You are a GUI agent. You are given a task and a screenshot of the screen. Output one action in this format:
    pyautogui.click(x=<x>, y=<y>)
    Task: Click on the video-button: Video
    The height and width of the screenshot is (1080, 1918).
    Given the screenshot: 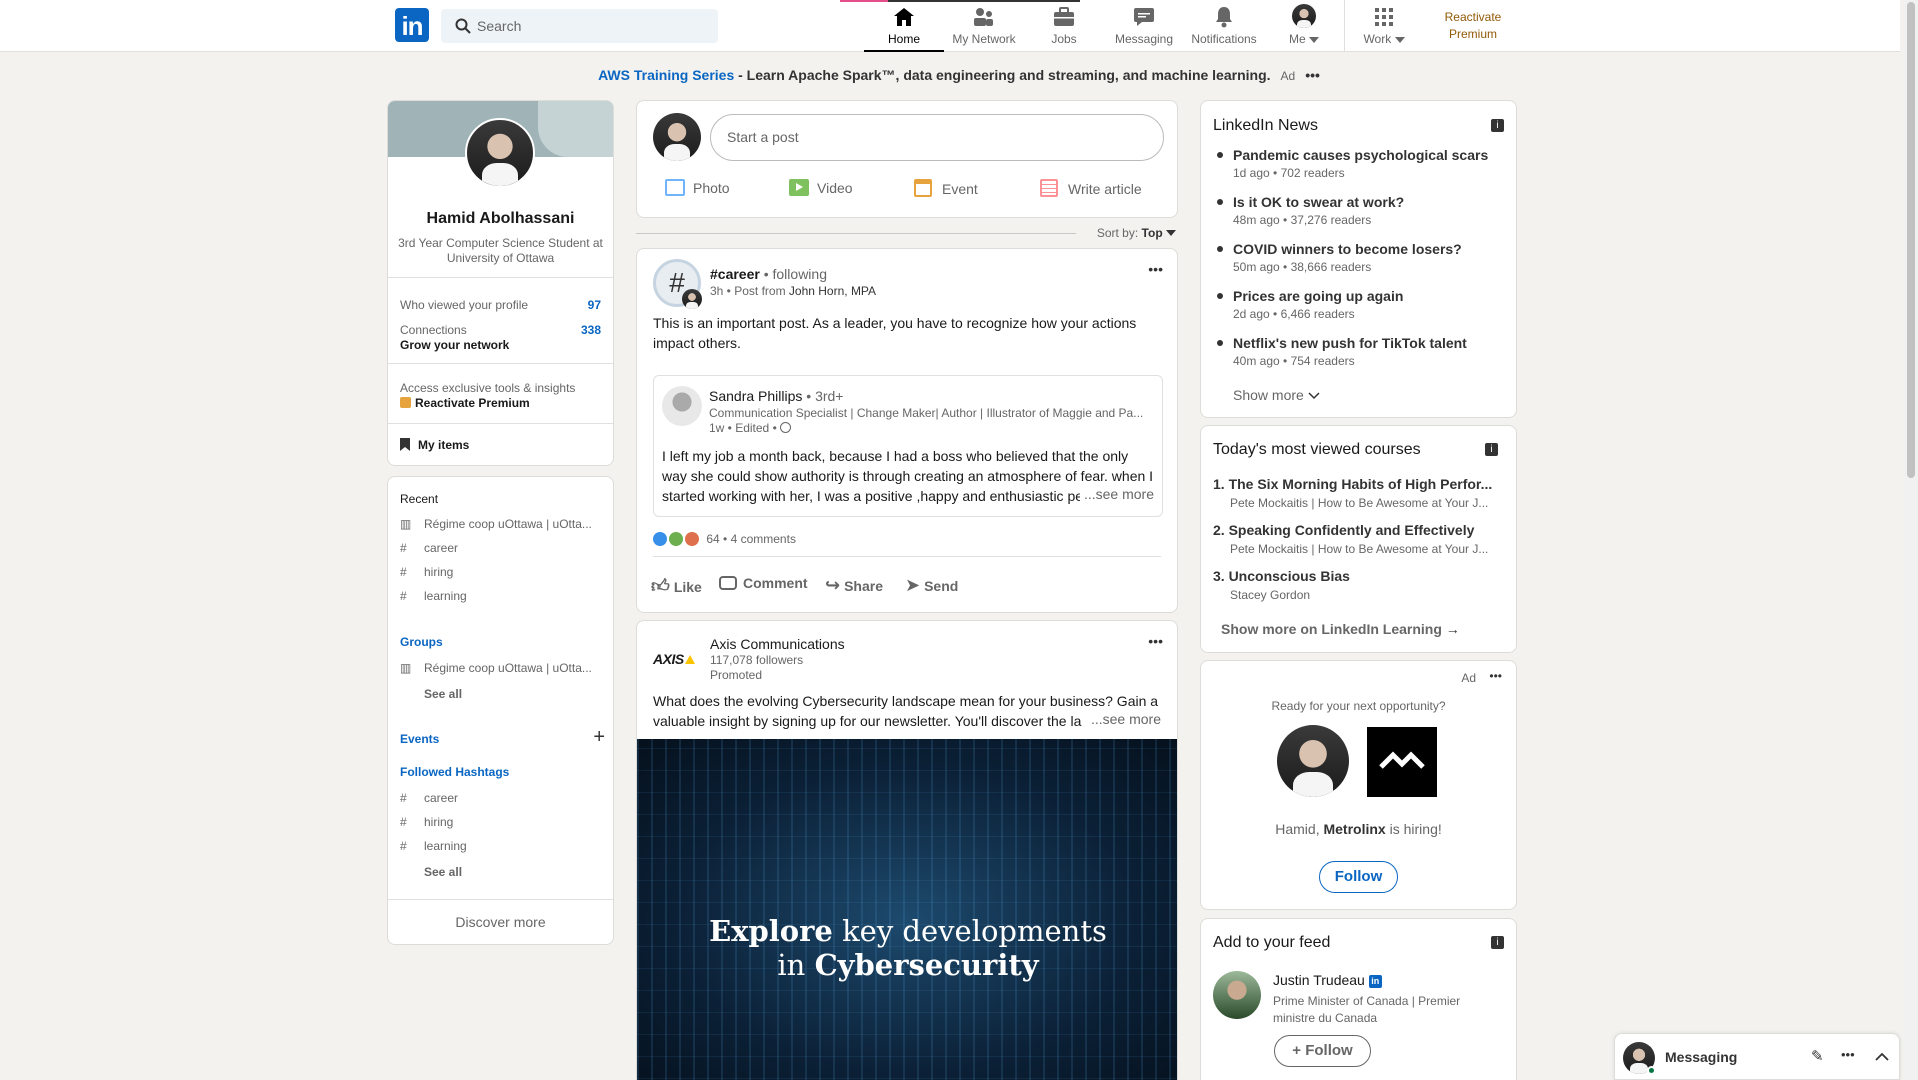 What is the action you would take?
    pyautogui.click(x=821, y=187)
    